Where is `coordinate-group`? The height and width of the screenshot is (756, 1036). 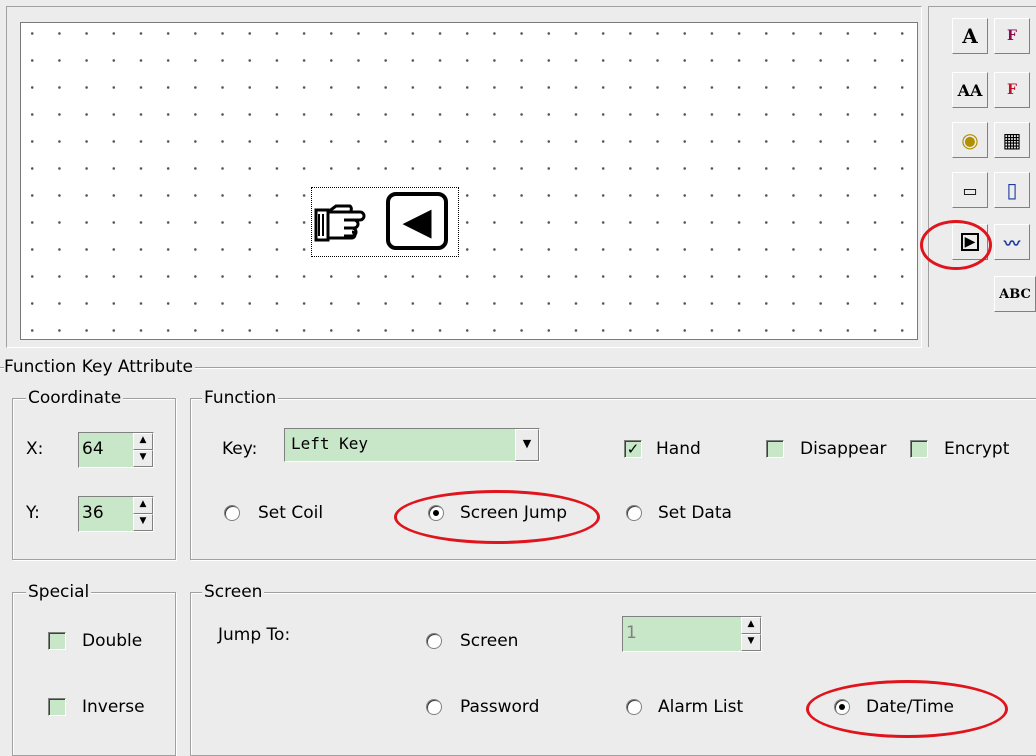
coordinate-group is located at coordinates (94, 479).